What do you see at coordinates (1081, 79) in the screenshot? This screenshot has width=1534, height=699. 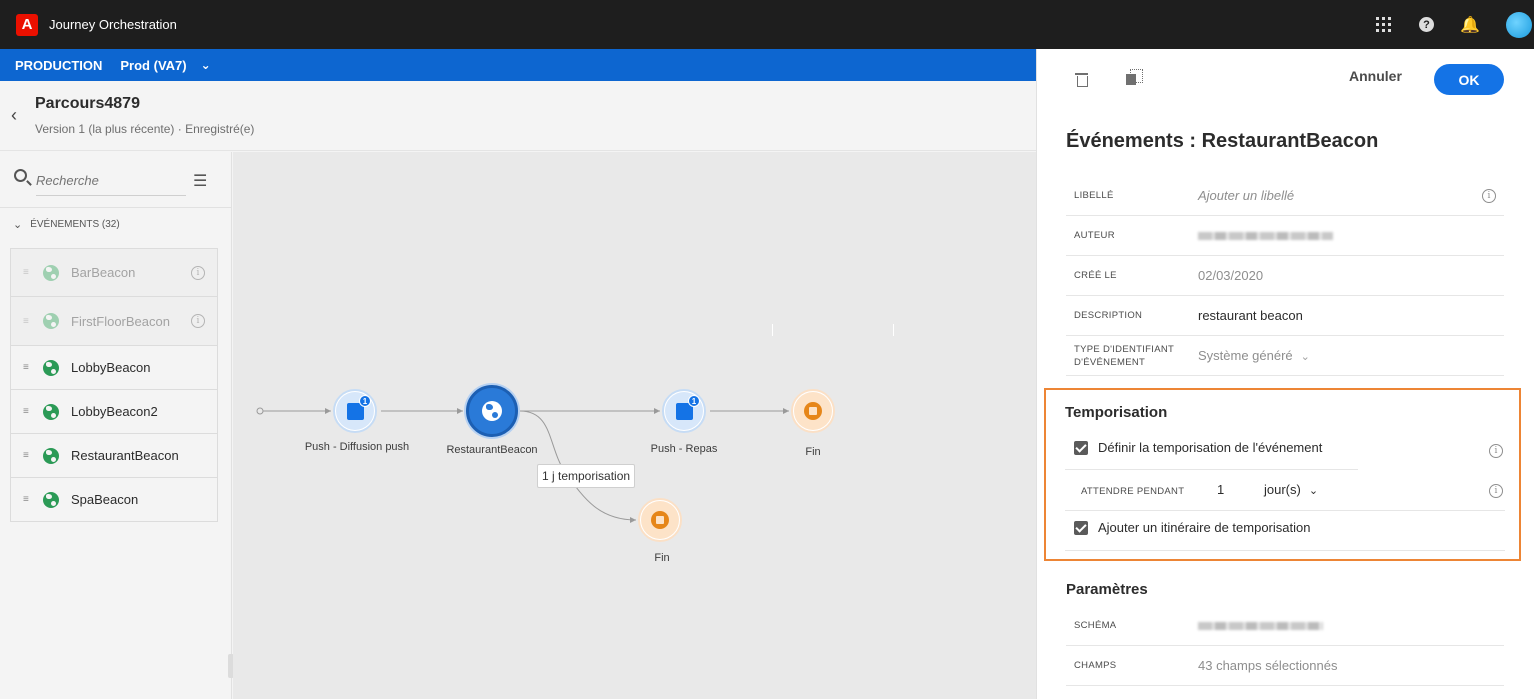 I see `trash-icon` at bounding box center [1081, 79].